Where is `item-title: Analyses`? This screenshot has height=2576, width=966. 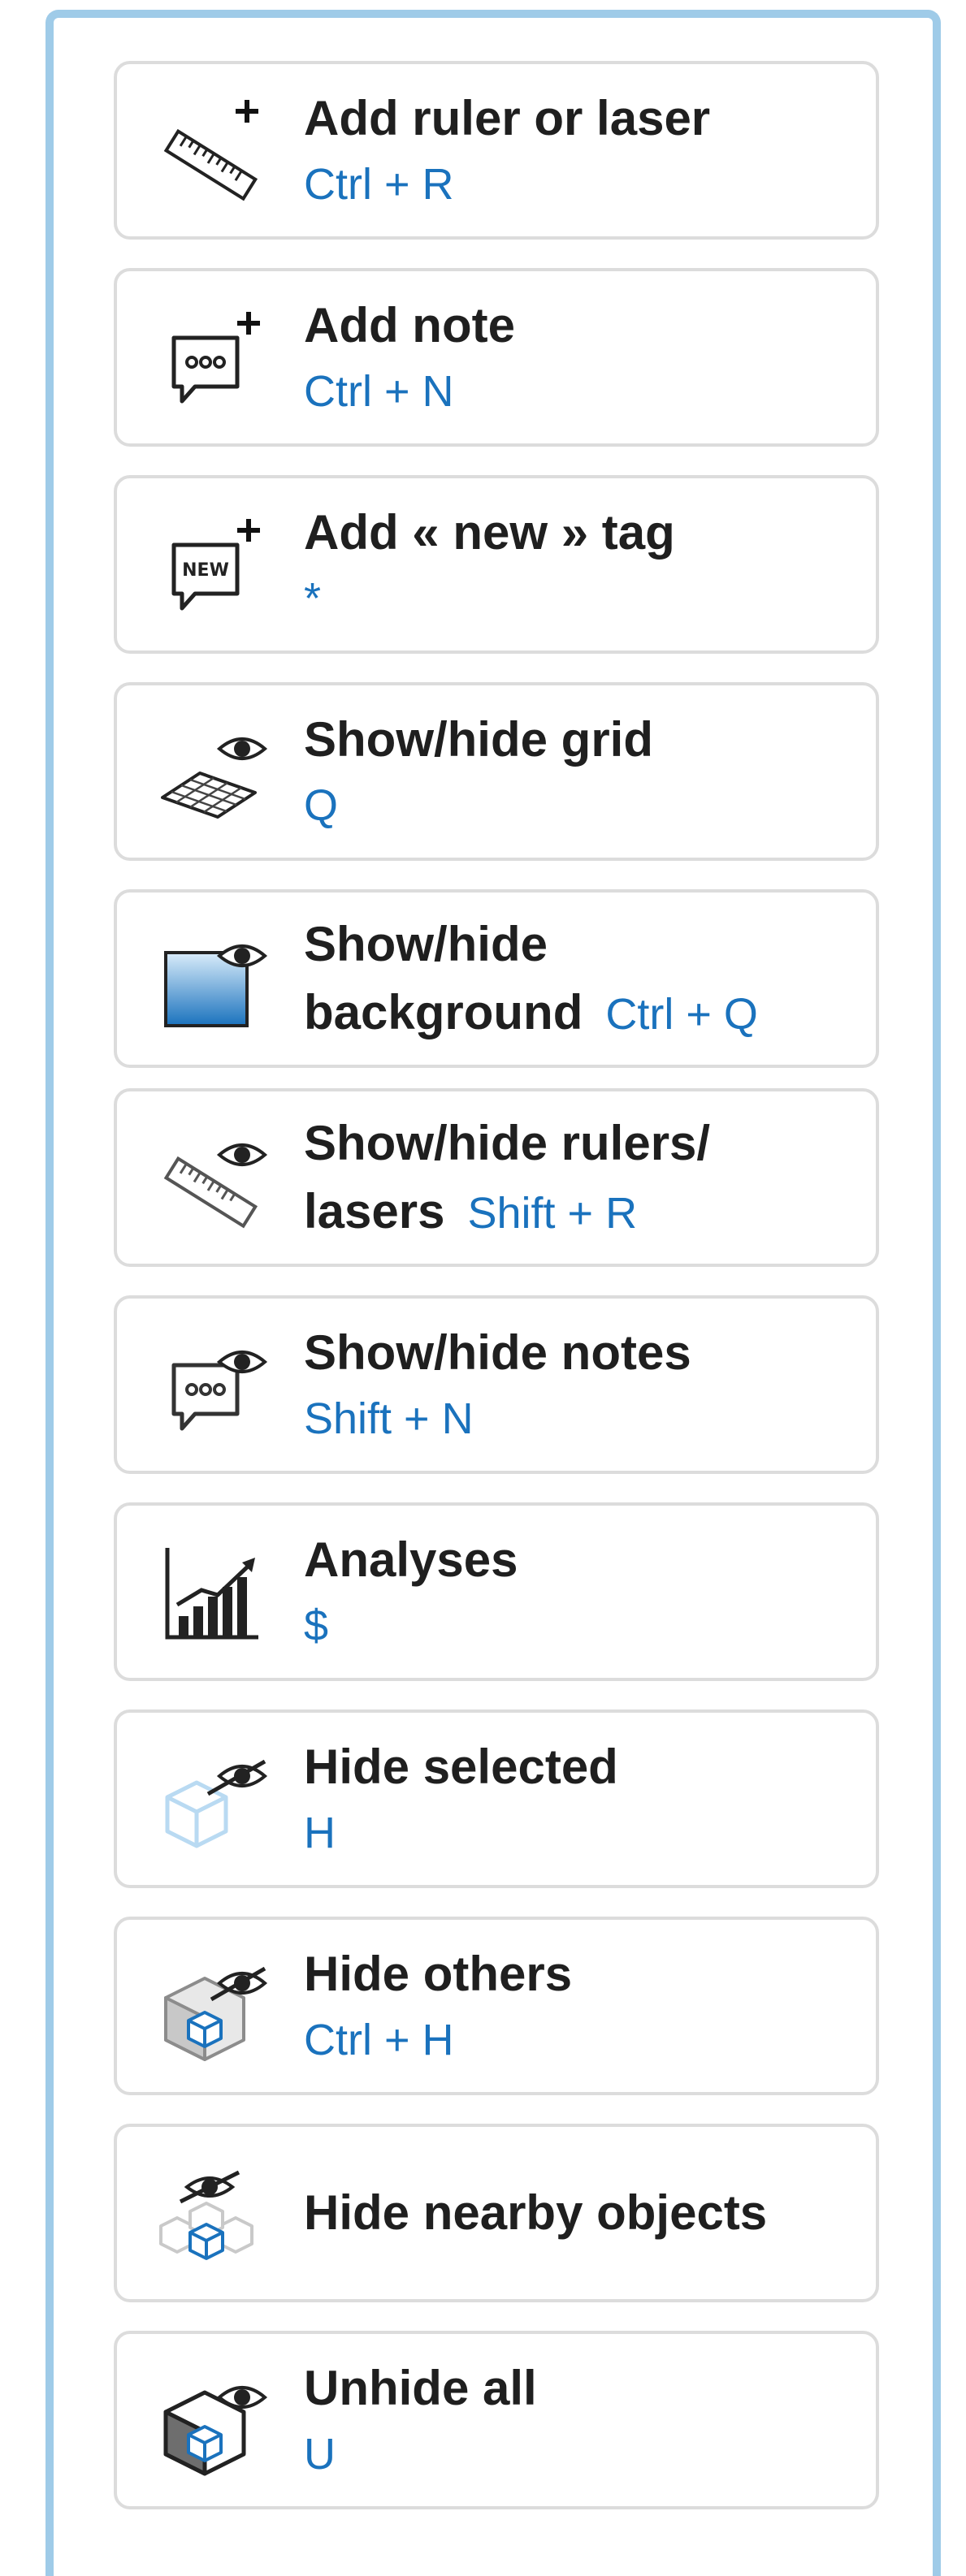 item-title: Analyses is located at coordinates (411, 1559).